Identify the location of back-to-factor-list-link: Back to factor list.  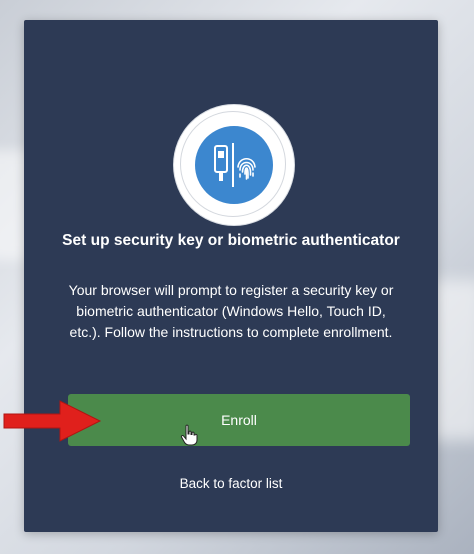
(231, 483).